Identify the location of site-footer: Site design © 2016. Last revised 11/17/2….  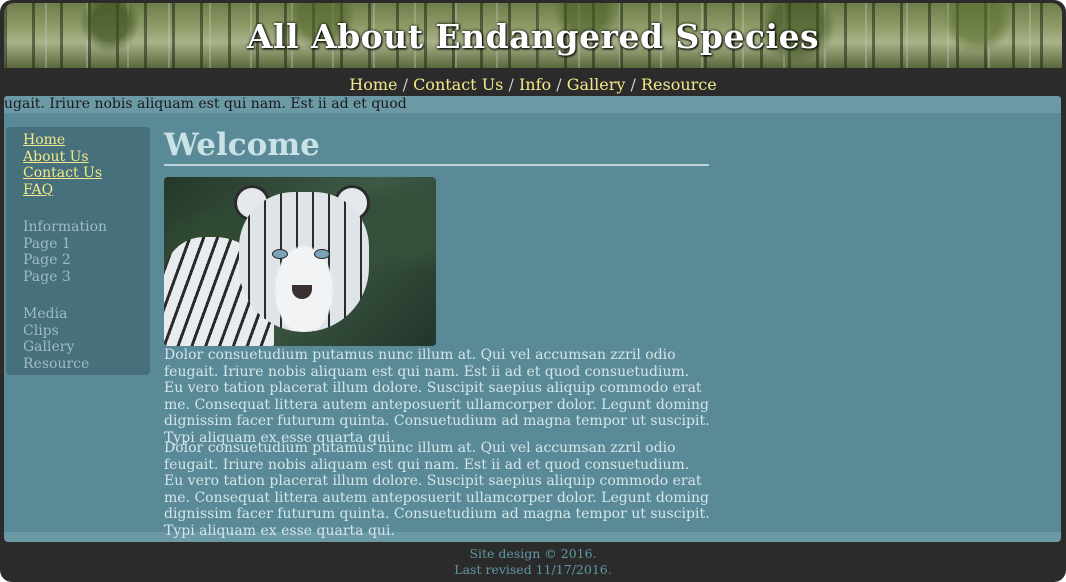
(533, 561).